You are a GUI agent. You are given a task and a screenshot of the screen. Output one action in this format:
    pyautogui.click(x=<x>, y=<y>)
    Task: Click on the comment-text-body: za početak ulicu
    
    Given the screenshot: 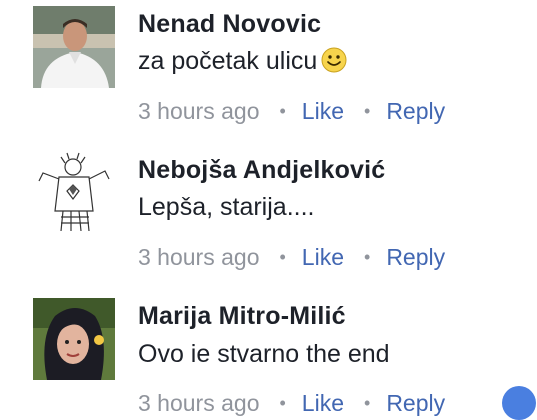 What is the action you would take?
    pyautogui.click(x=228, y=61)
    